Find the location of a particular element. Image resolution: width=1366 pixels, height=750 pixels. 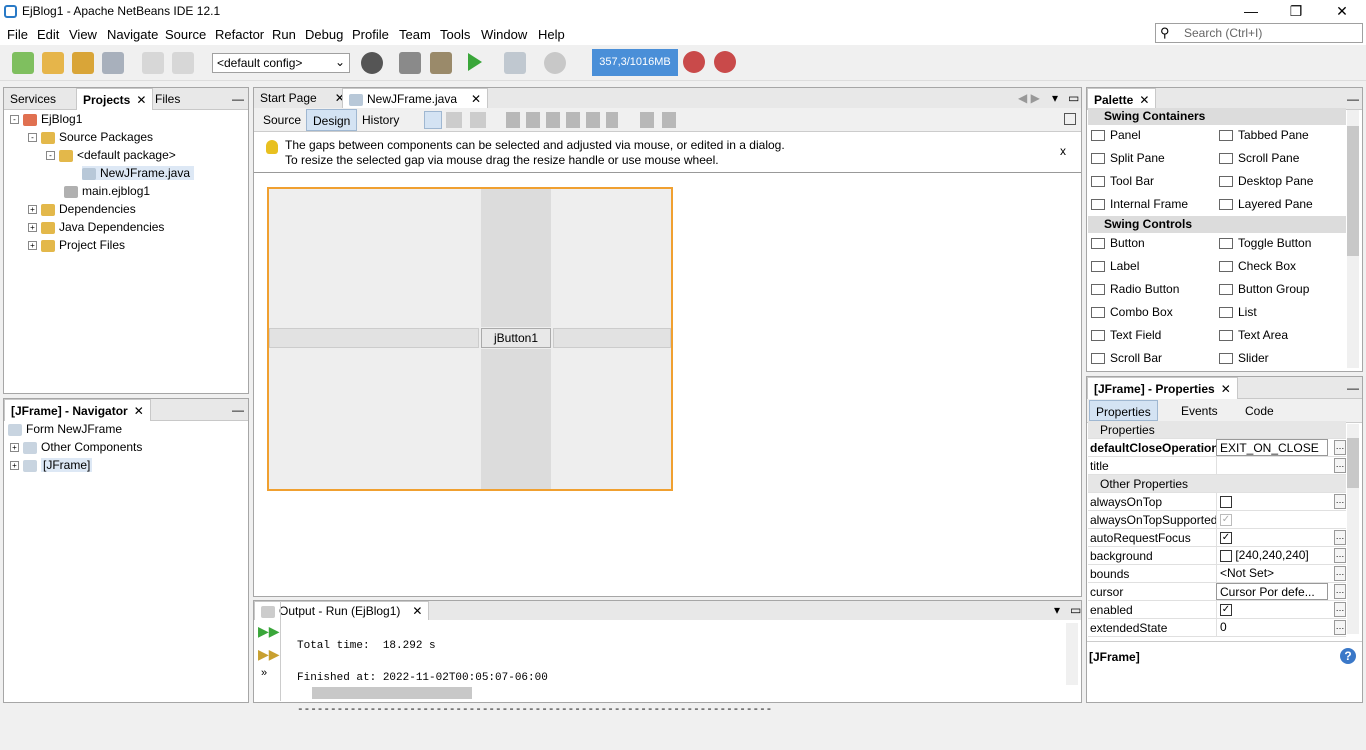

rerun-params-icon: ▶▶ is located at coordinates (269, 654).